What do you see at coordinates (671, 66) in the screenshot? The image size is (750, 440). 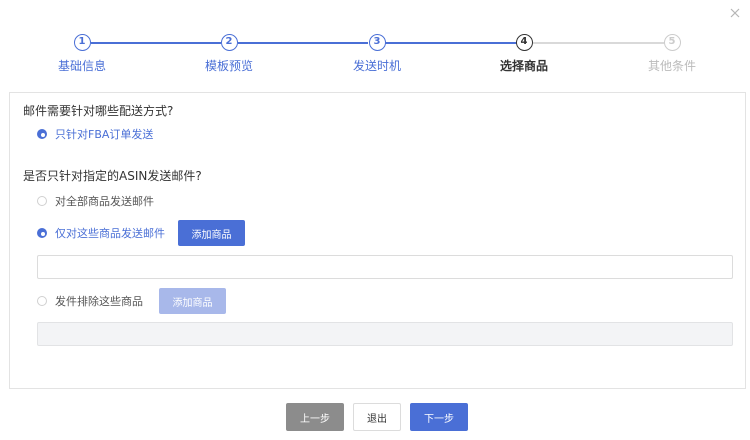 I see `step-label: 其他条件` at bounding box center [671, 66].